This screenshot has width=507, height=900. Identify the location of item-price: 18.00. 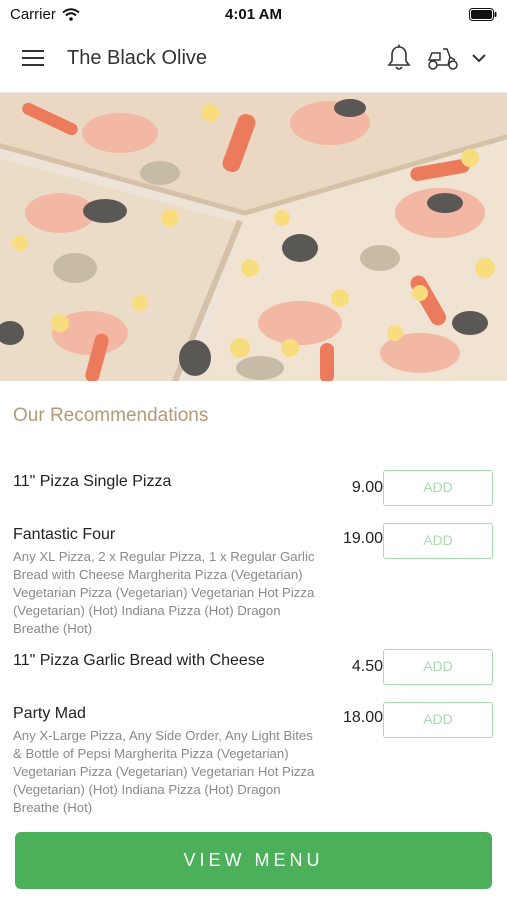
(362, 717).